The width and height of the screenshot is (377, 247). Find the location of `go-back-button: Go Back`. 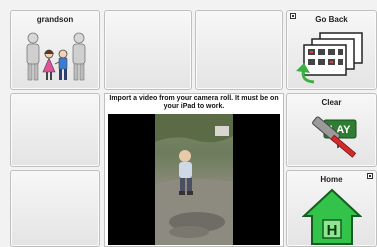

go-back-button: Go Back is located at coordinates (331, 50).